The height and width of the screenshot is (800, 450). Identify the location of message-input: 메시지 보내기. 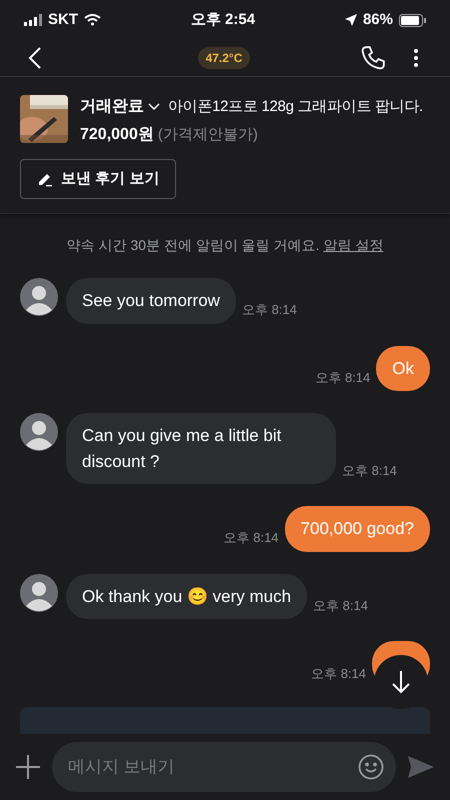
(224, 767).